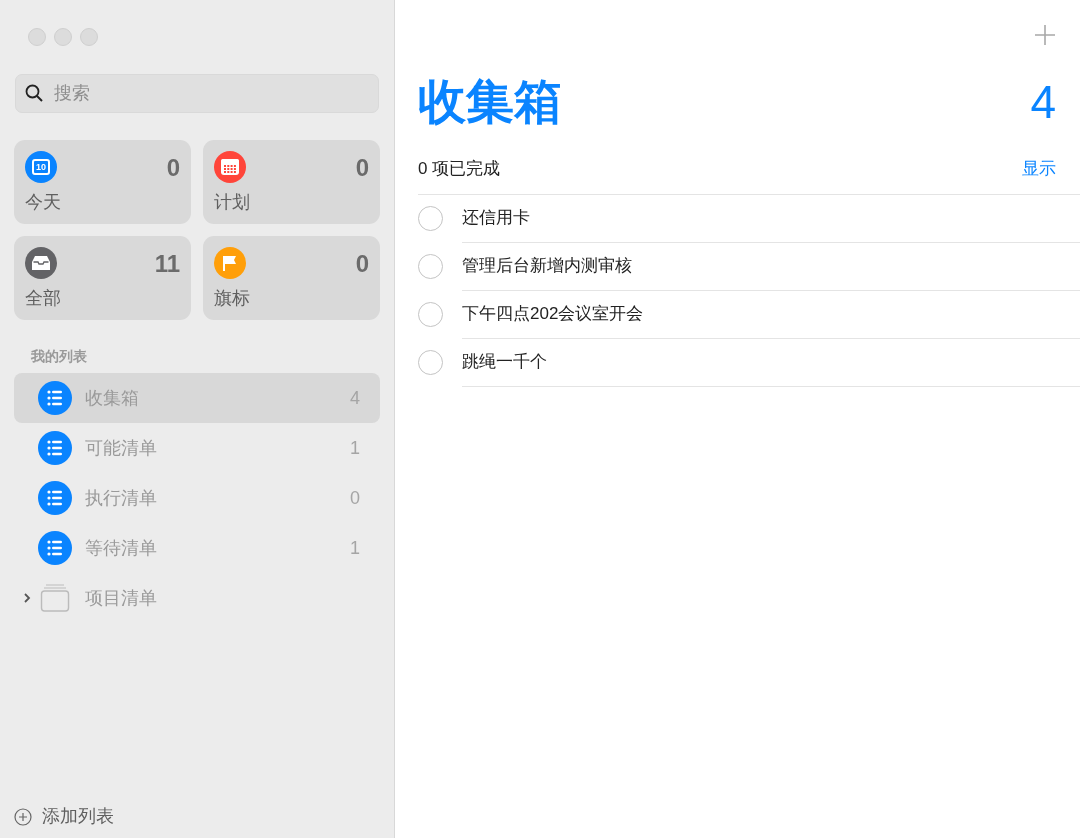  What do you see at coordinates (34, 93) in the screenshot?
I see `search-icon` at bounding box center [34, 93].